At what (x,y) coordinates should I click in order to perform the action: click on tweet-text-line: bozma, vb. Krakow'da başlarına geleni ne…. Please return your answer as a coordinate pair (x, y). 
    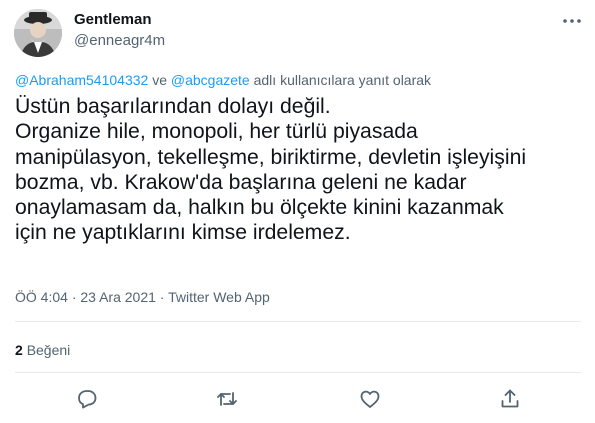
    Looking at the image, I should click on (241, 182).